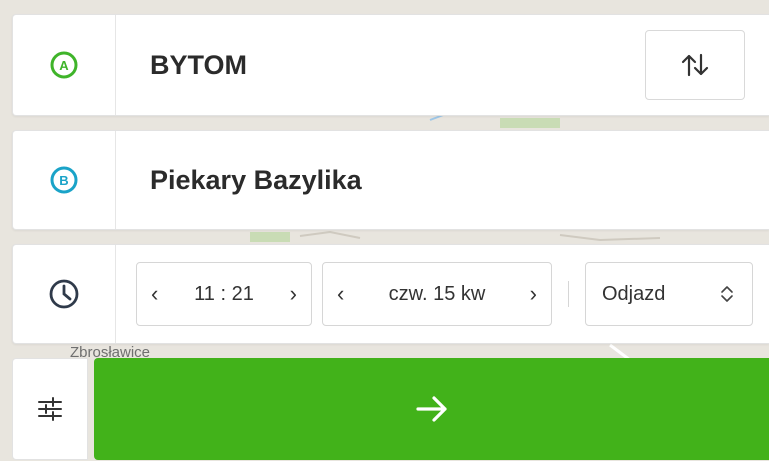  I want to click on divider, so click(568, 294).